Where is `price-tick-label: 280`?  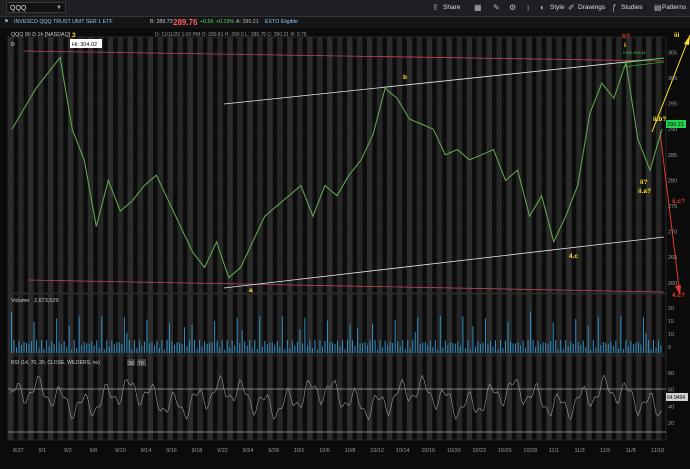 price-tick-label: 280 is located at coordinates (672, 181).